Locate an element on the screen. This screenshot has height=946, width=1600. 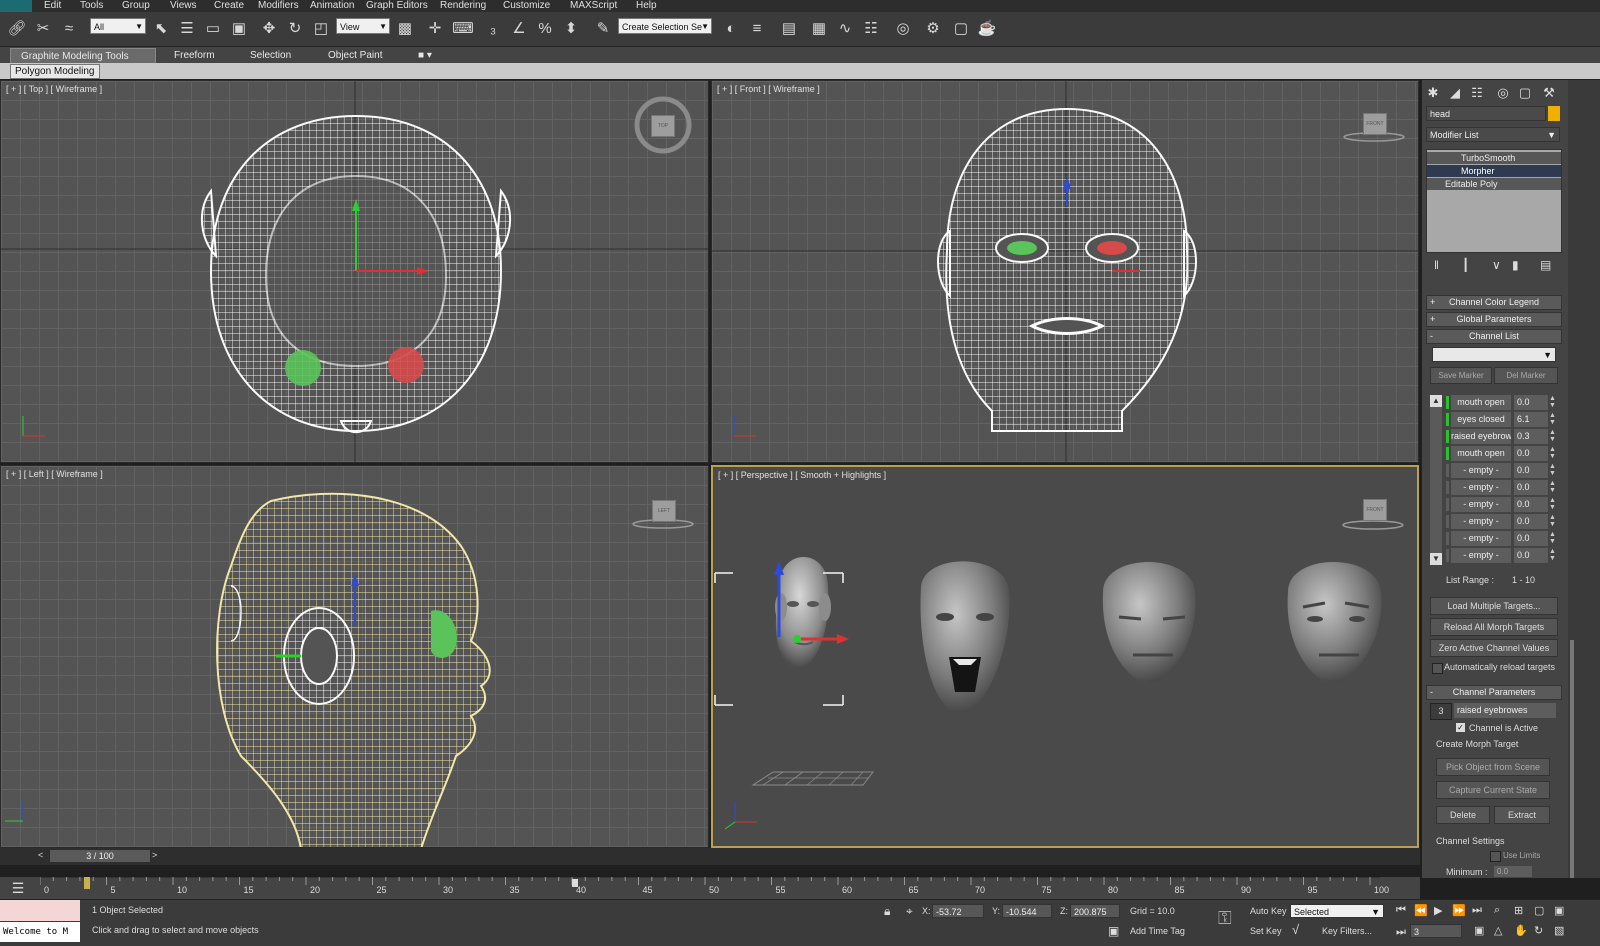
mini-curve-editor-icon: ☰ is located at coordinates (18, 888).